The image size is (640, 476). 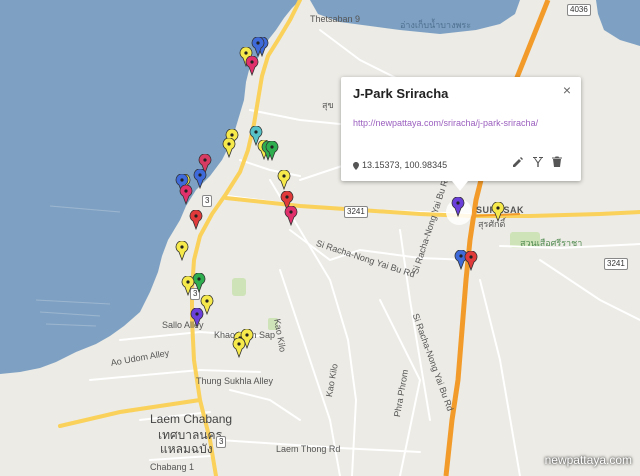 What do you see at coordinates (436, 25) in the screenshot?
I see `label-reservoir-thai: อ่างเก็บน้ำบางพระ` at bounding box center [436, 25].